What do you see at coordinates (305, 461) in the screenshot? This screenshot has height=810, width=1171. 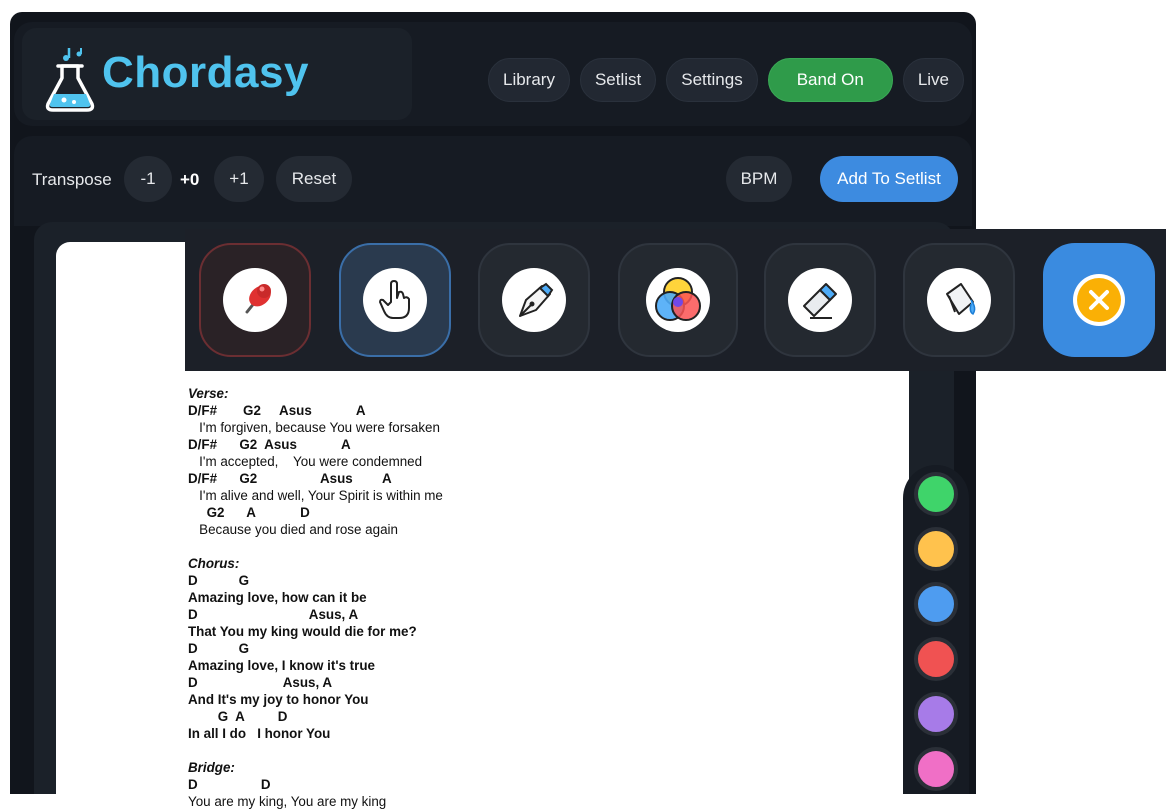 I see `lyric-line: I'm accepted, You were condemned` at bounding box center [305, 461].